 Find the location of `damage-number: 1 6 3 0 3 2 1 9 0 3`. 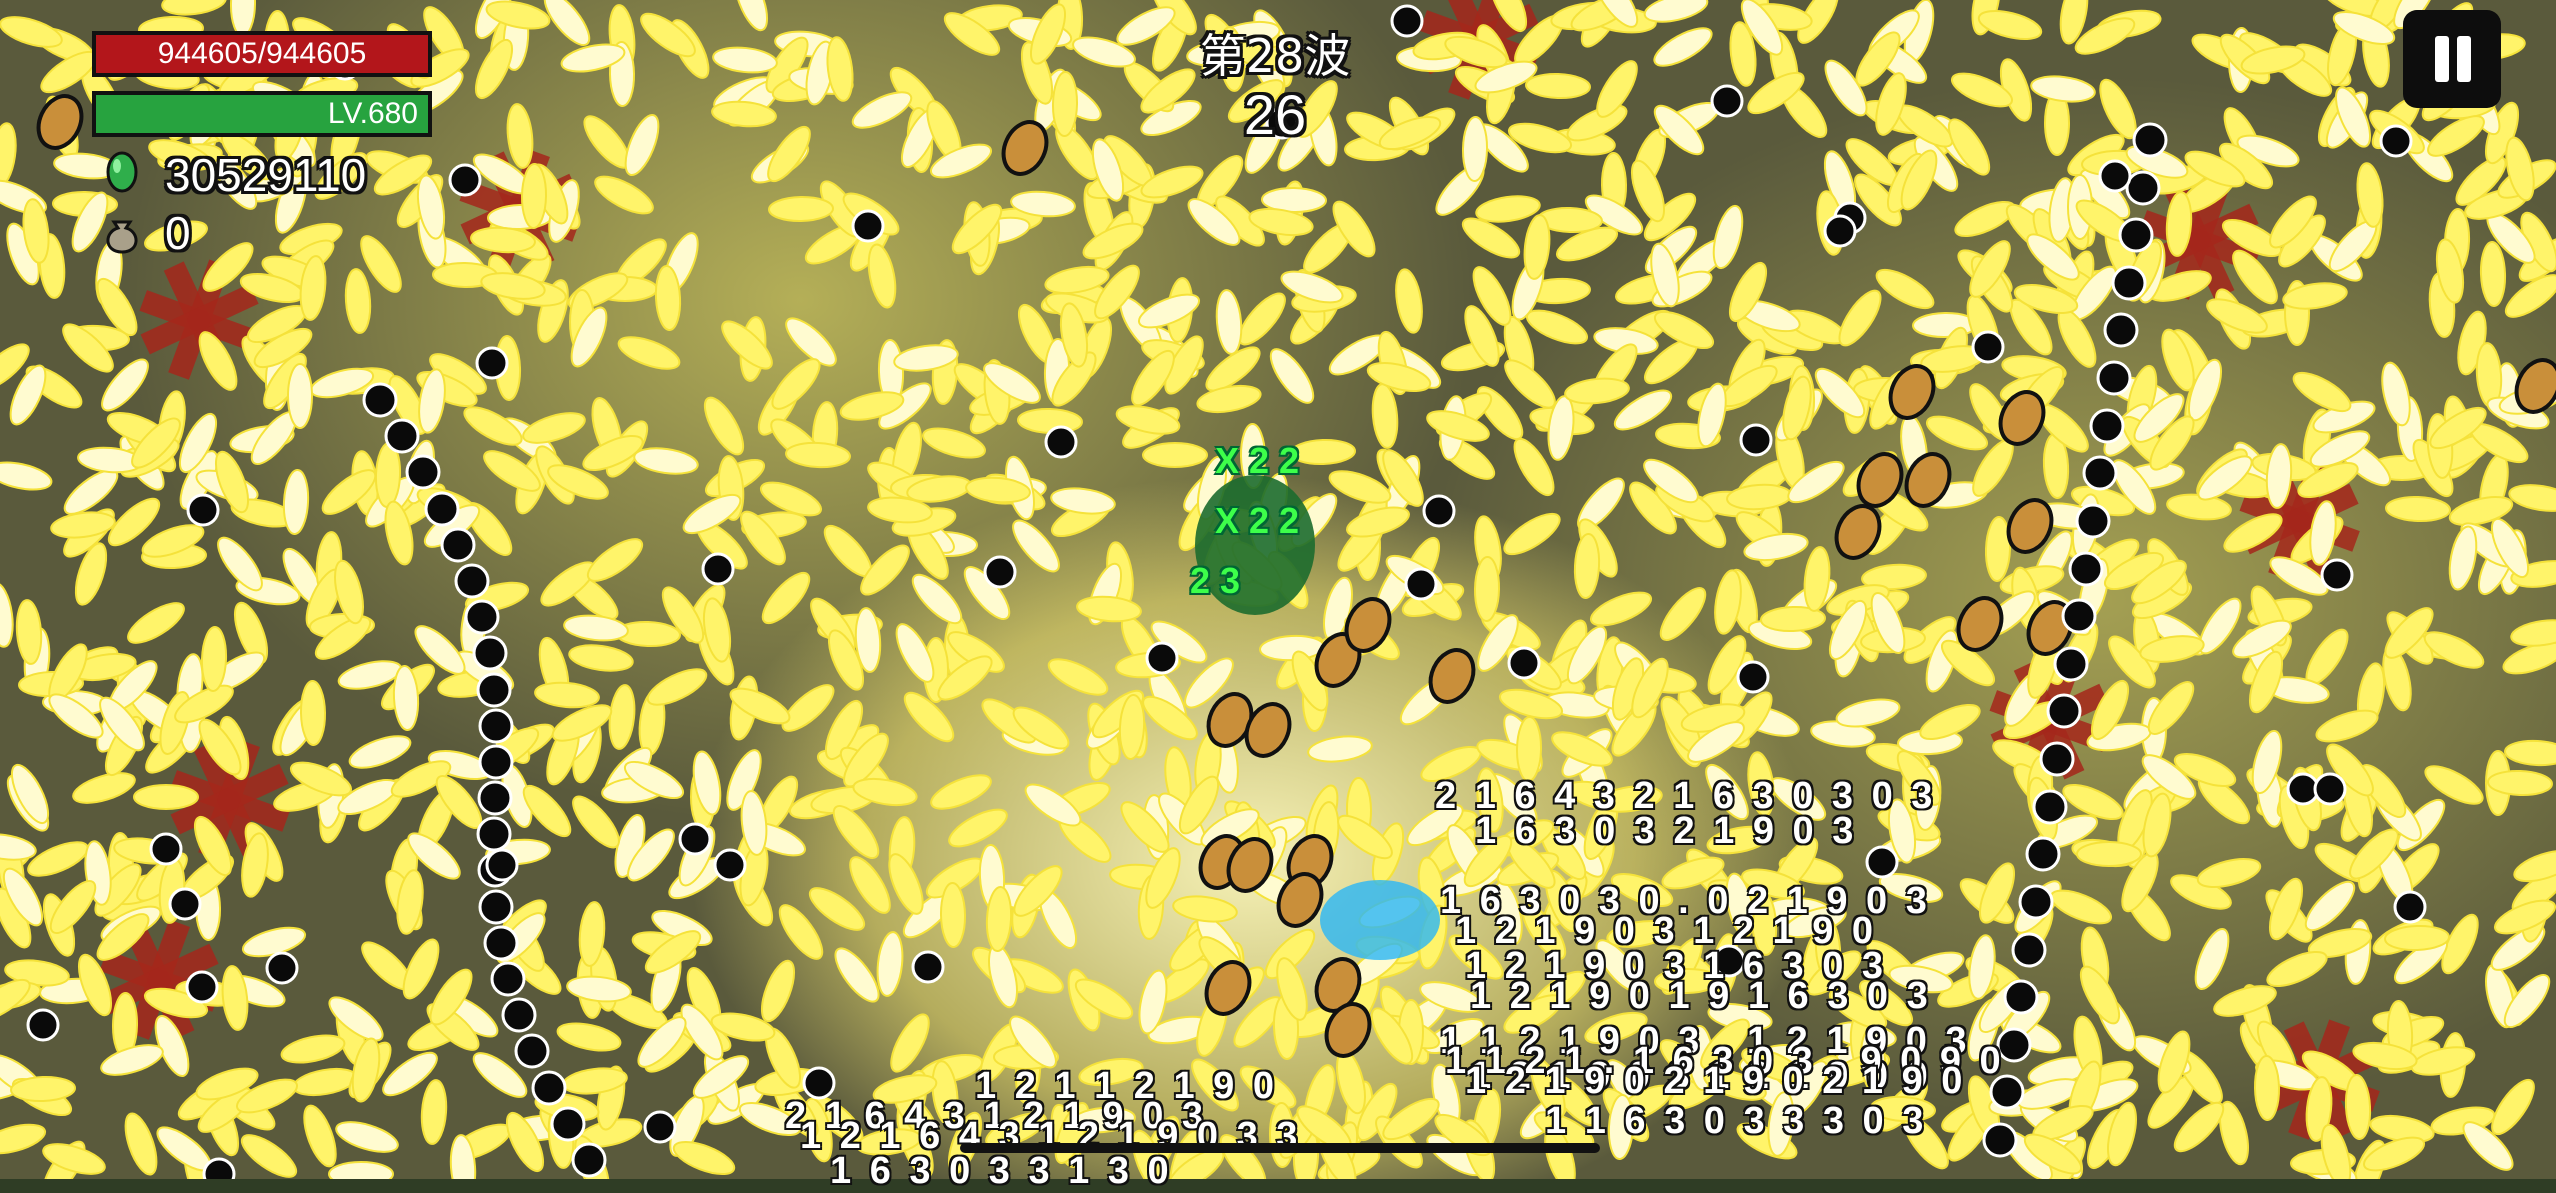

damage-number: 1 6 3 0 3 2 1 9 0 3 is located at coordinates (1666, 831).